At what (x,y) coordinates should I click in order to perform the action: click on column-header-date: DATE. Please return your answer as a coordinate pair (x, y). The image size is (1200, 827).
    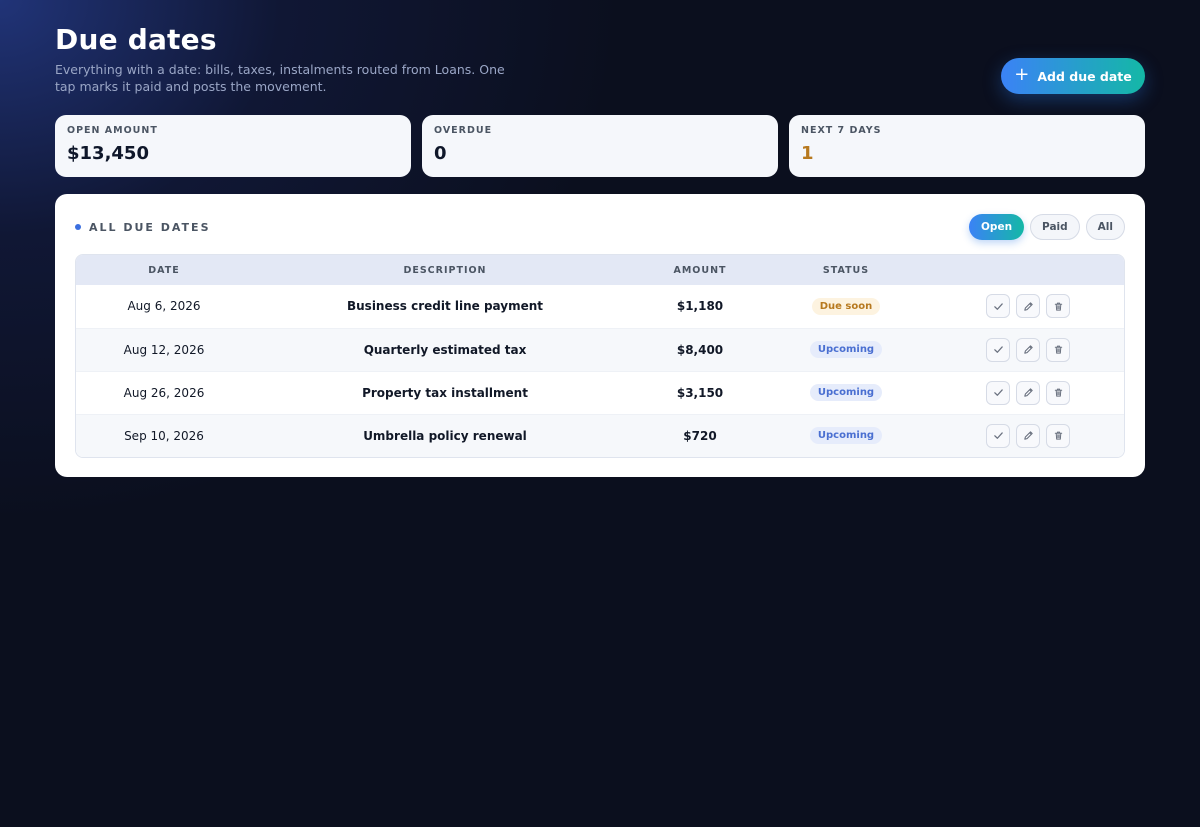
    Looking at the image, I should click on (164, 270).